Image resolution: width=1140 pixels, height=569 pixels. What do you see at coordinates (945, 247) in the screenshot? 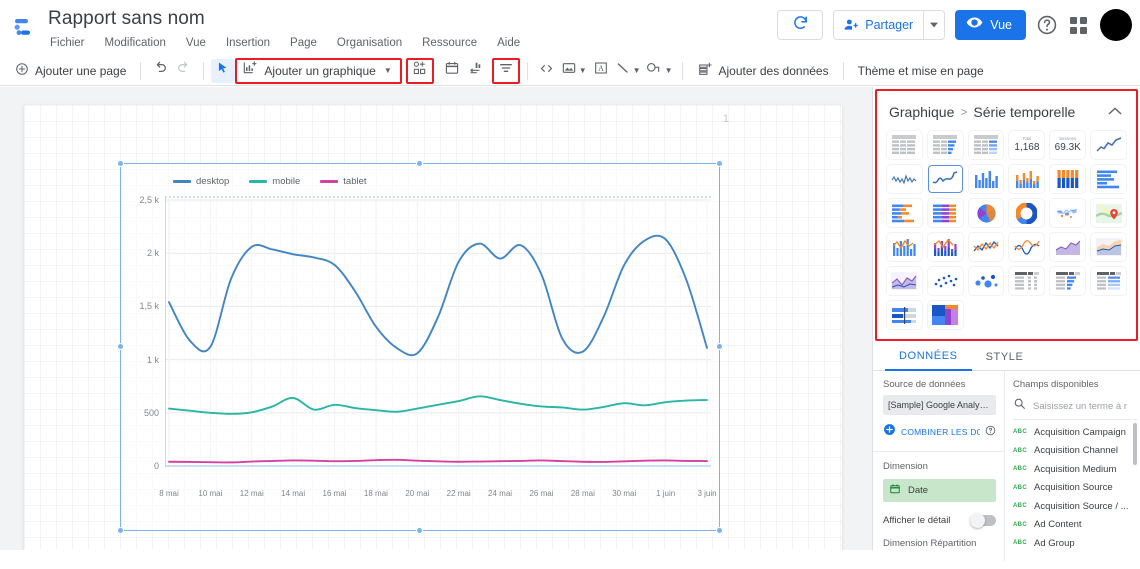
I see `gallery-cell-combo-stacked-chart` at bounding box center [945, 247].